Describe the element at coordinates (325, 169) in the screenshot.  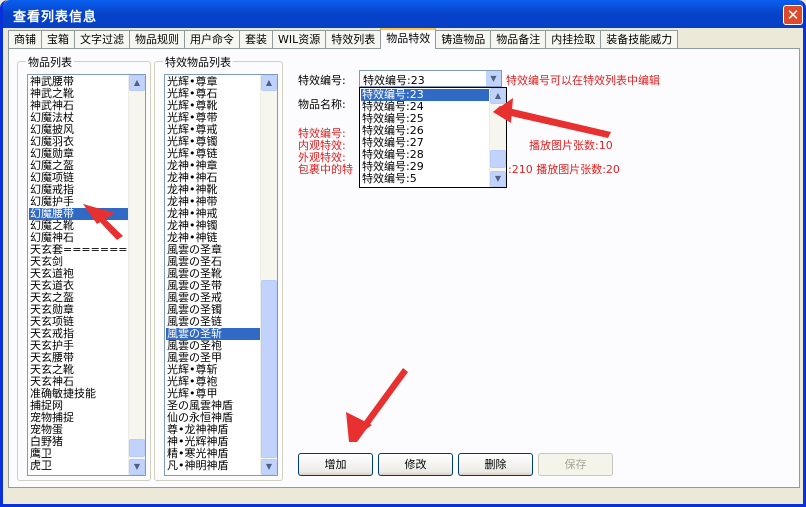
I see `info-bag-effect: 包裹中的特` at that location.